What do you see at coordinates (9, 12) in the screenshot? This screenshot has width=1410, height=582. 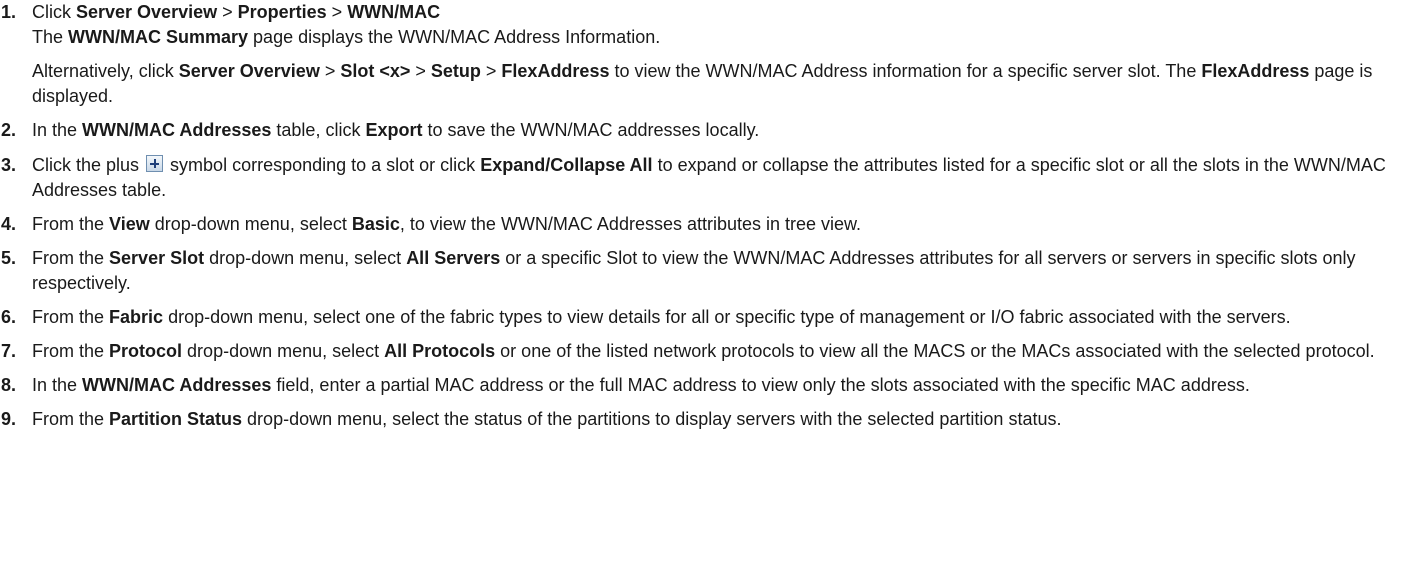 I see `step-number: 1.` at bounding box center [9, 12].